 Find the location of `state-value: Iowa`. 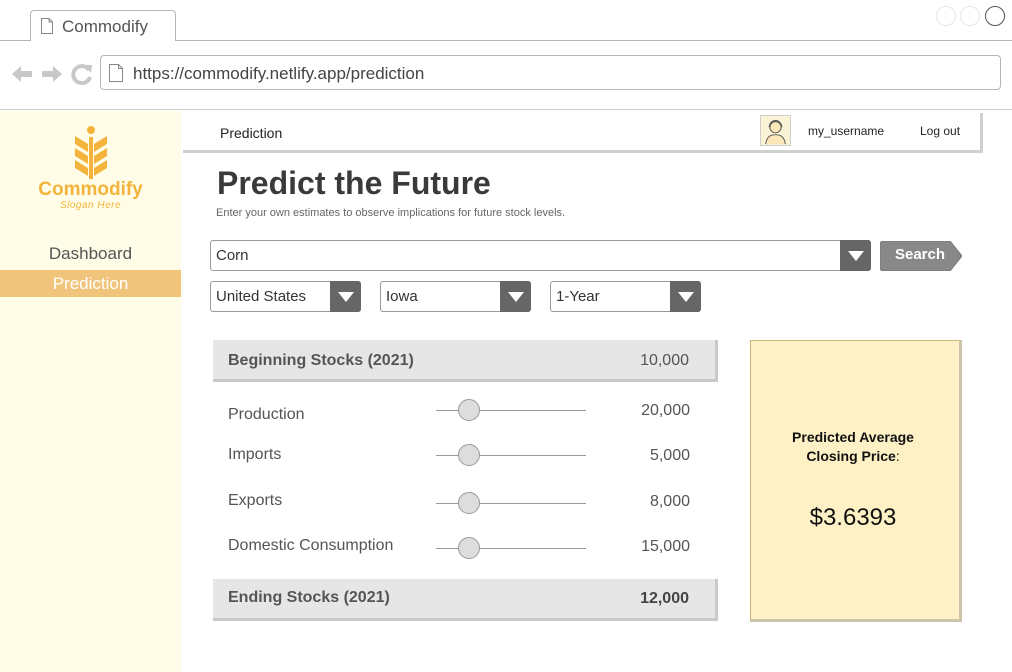

state-value: Iowa is located at coordinates (402, 296).